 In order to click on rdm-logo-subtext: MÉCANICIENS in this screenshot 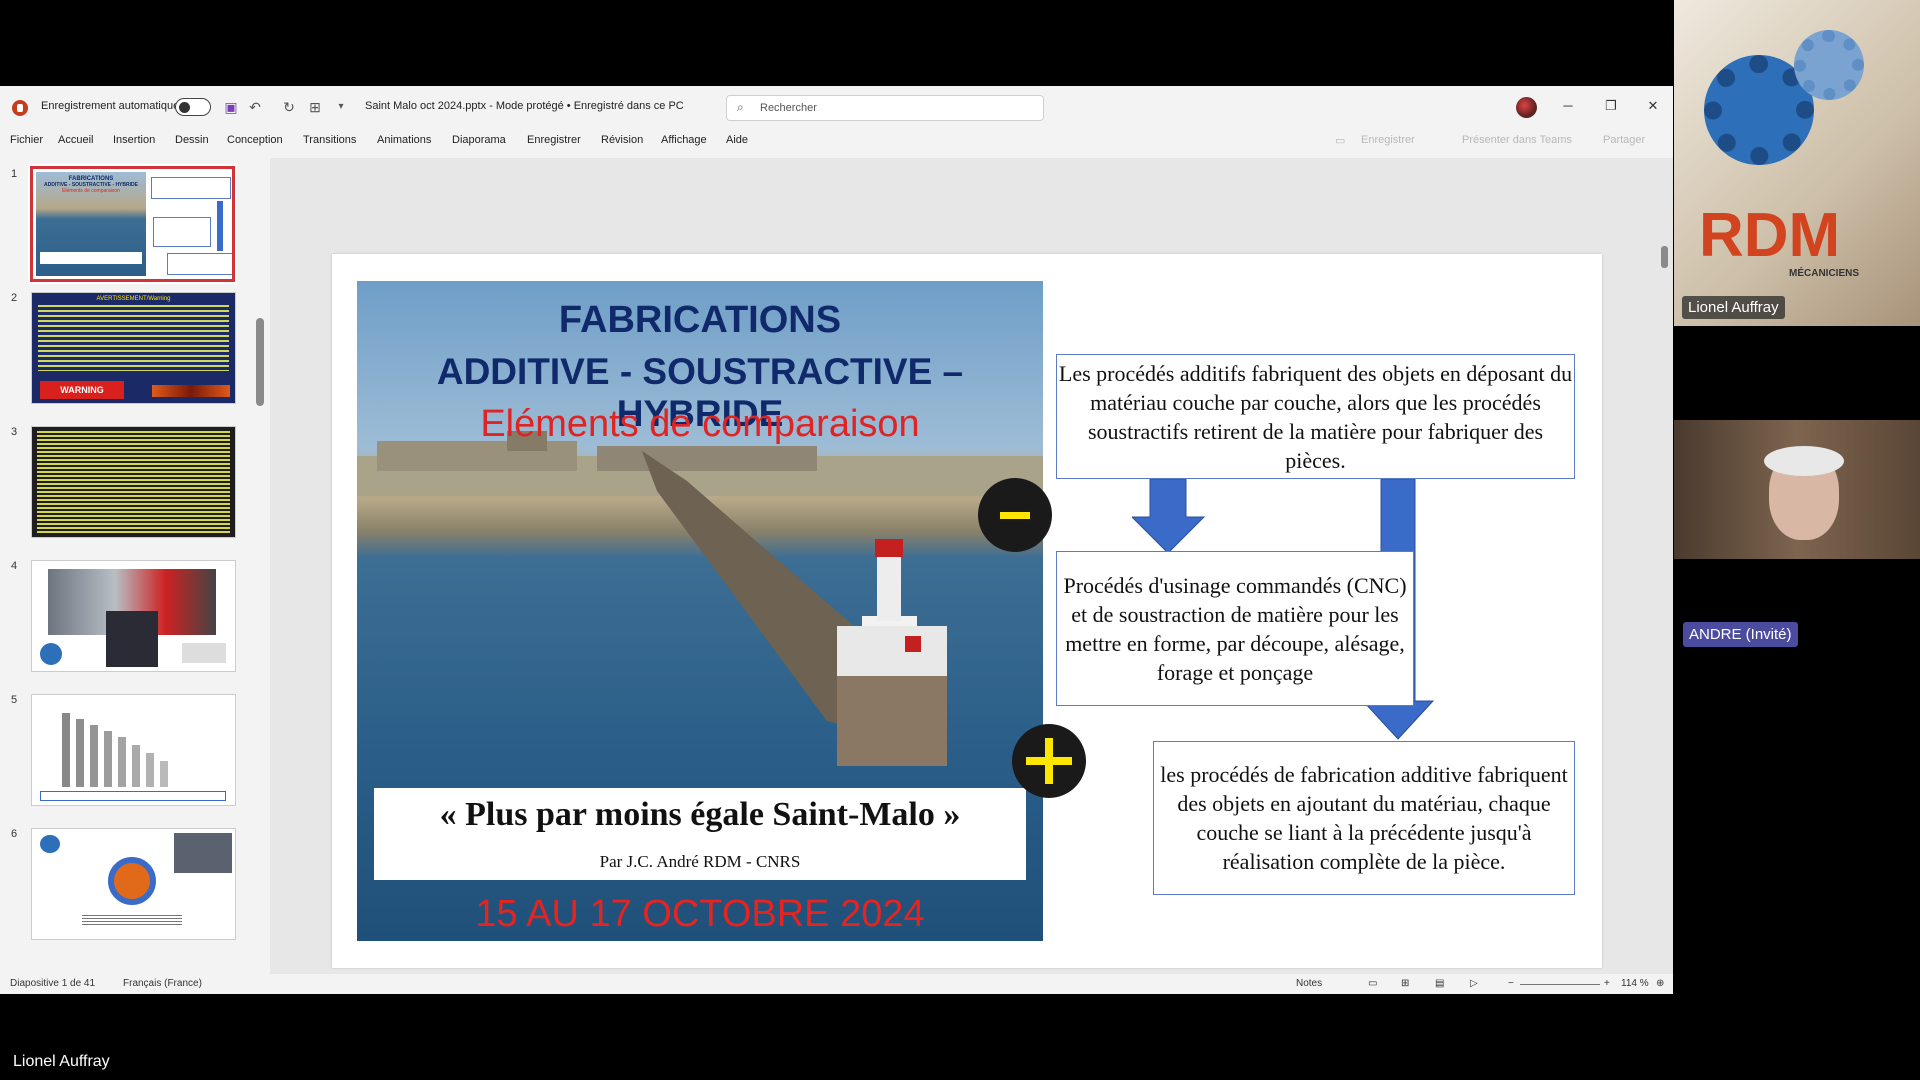, I will do `click(1824, 273)`.